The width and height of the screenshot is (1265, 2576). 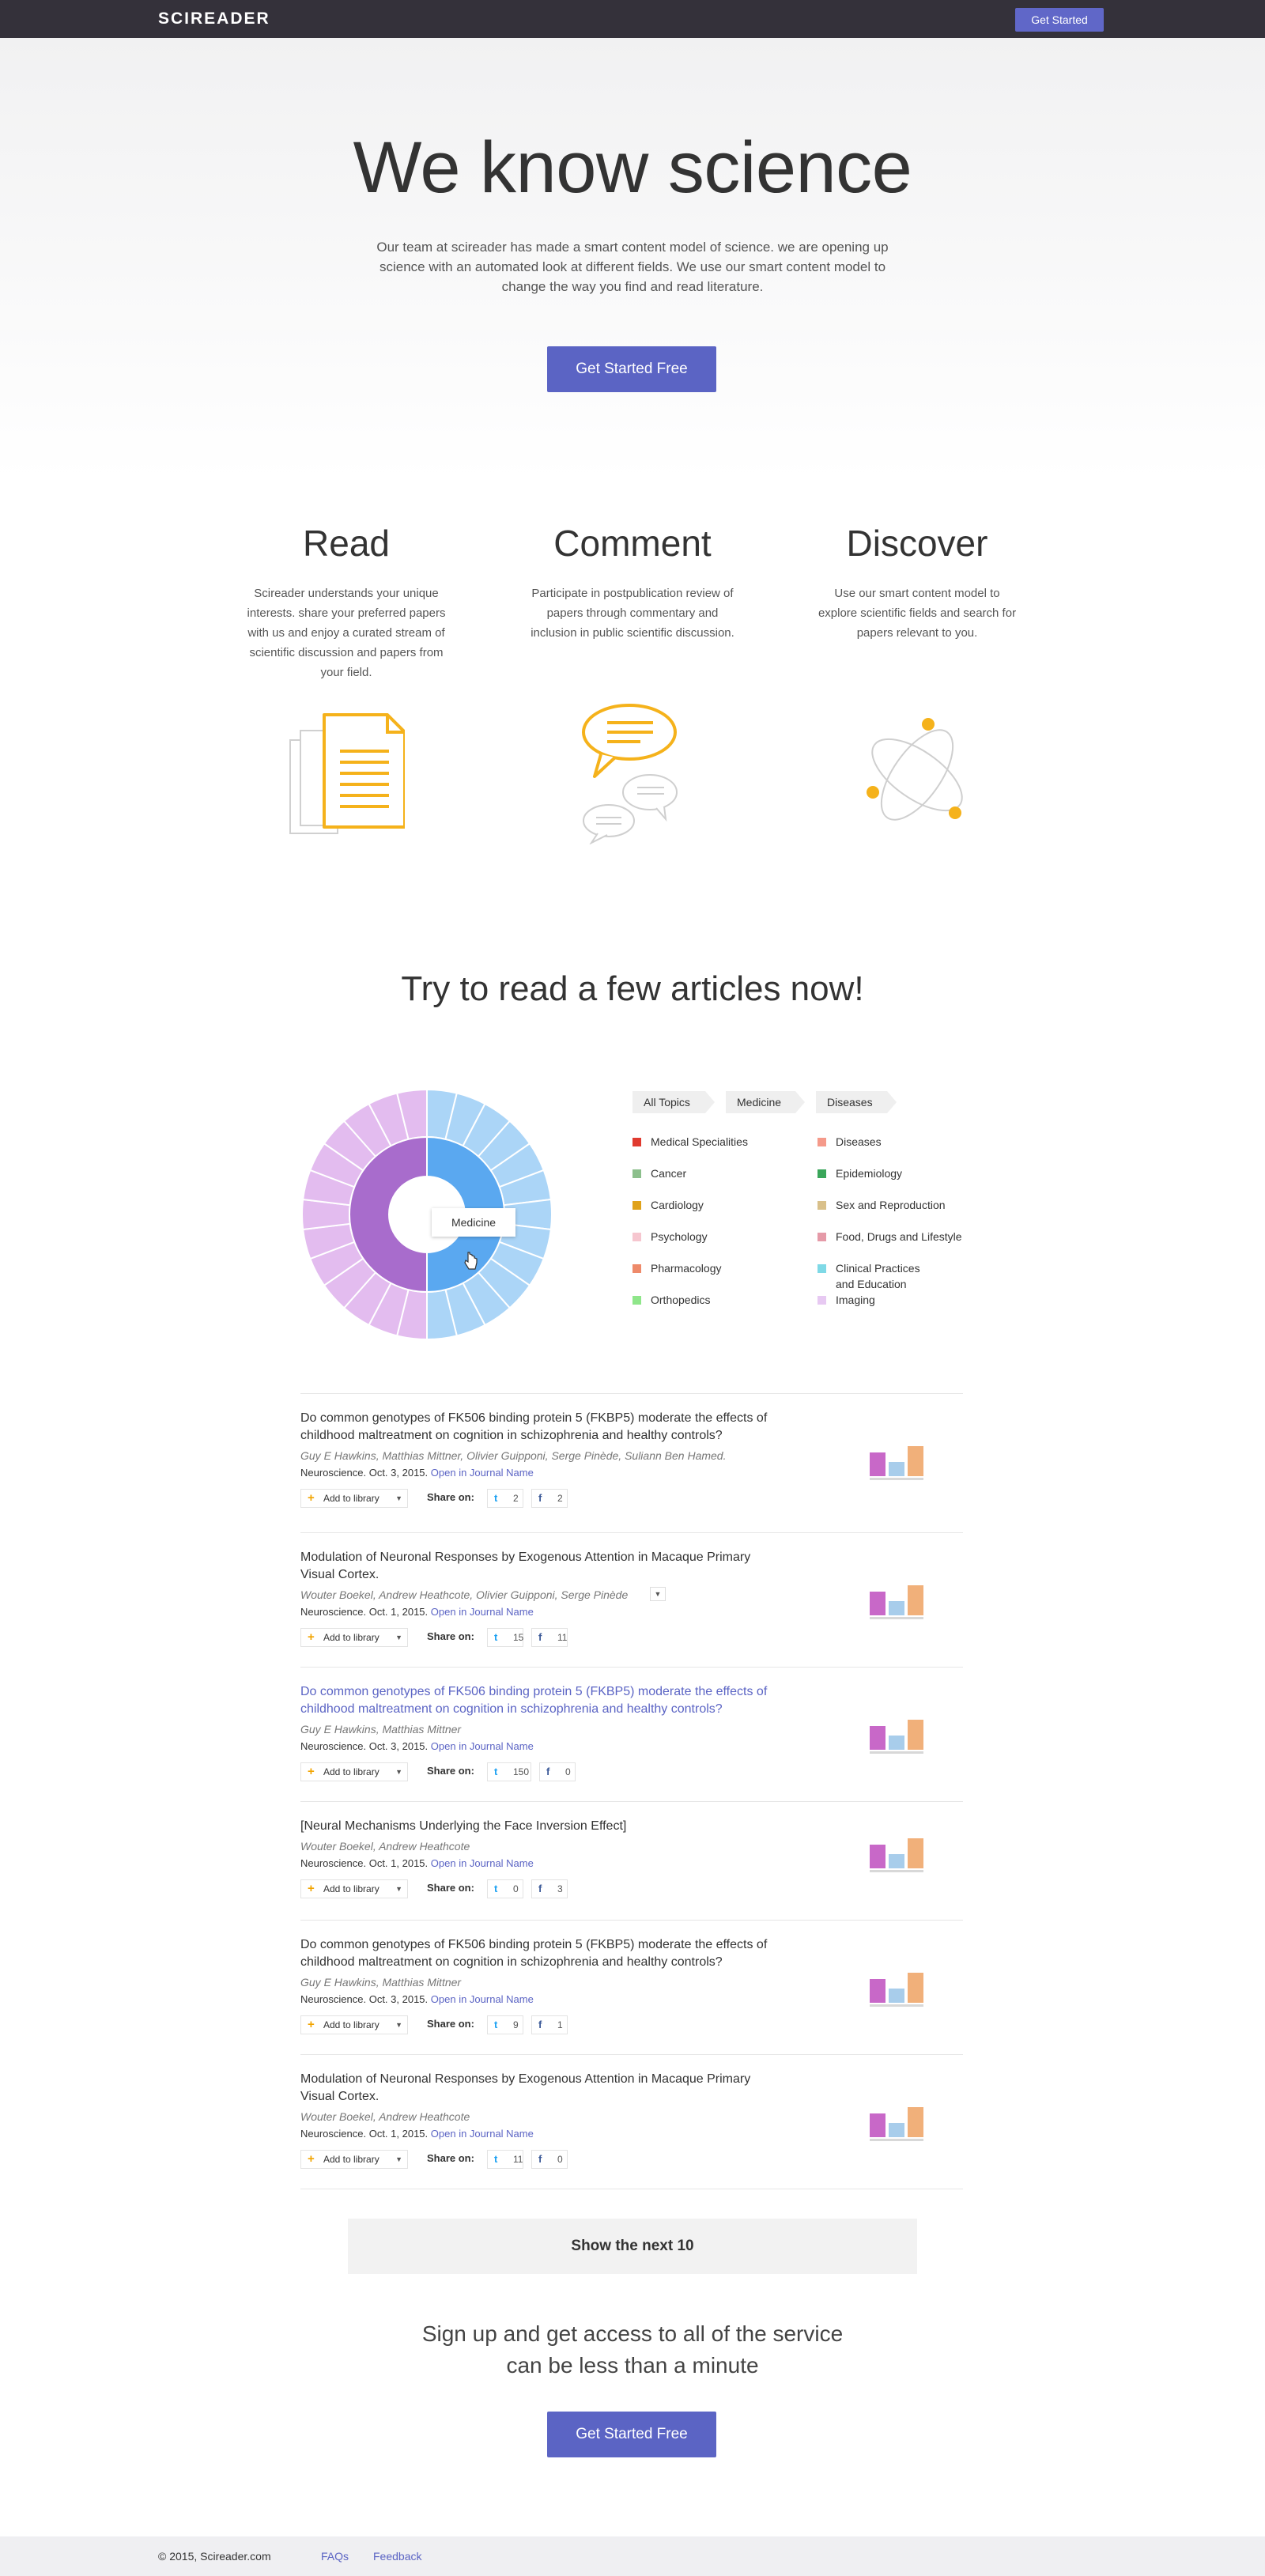 What do you see at coordinates (426, 1214) in the screenshot?
I see `topic-sunburst-chart` at bounding box center [426, 1214].